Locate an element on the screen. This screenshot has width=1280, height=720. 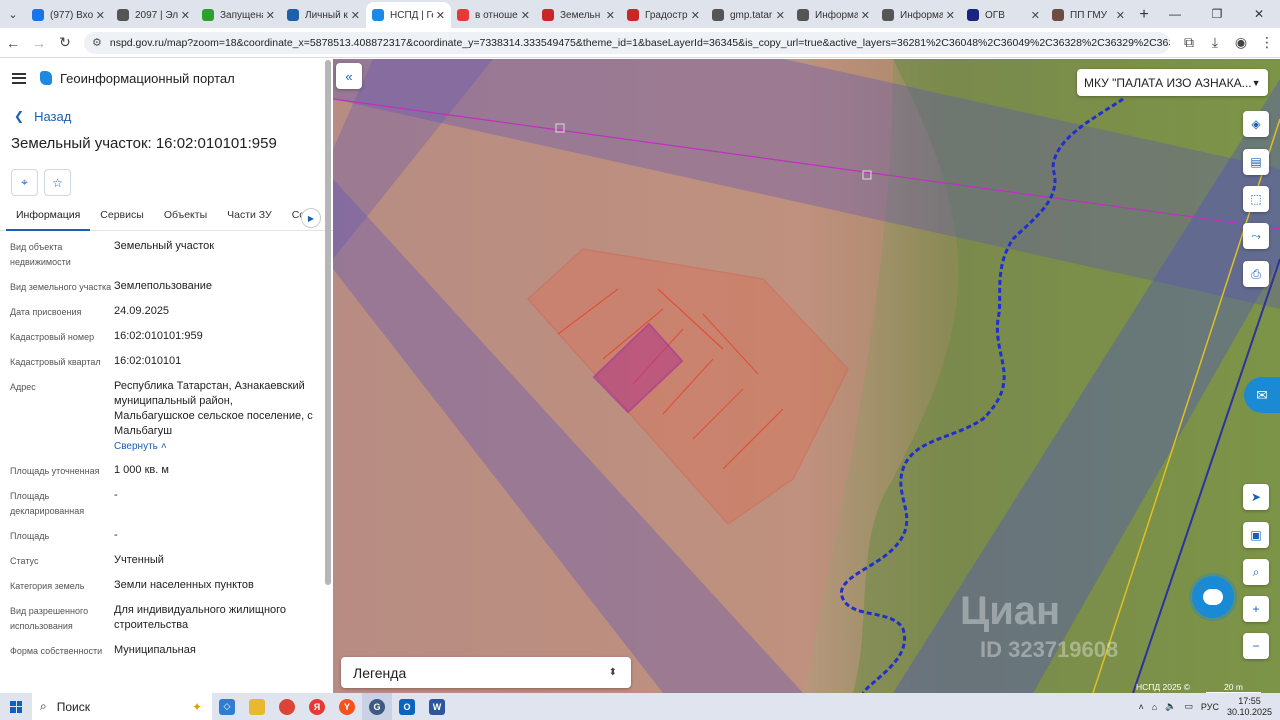
browser-tab: Градостр ✕ is located at coordinates (663, 15).